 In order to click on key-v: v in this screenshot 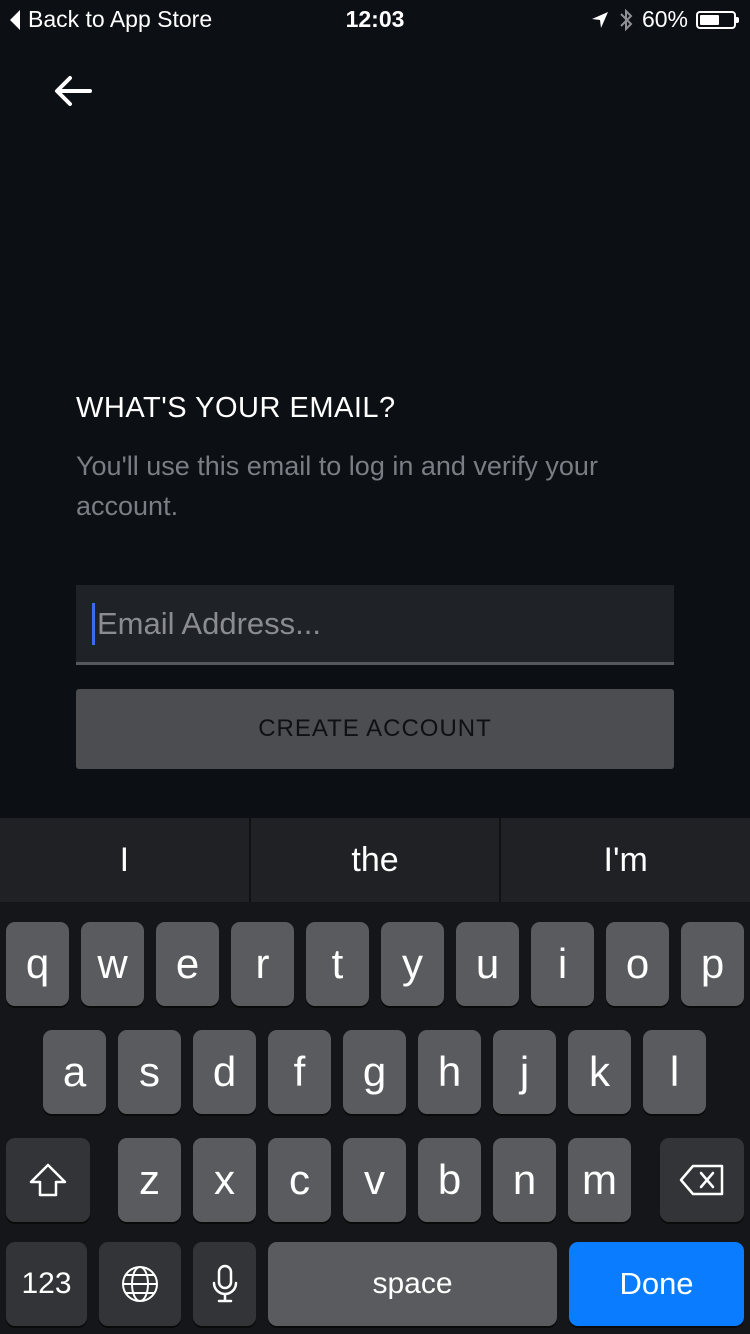, I will do `click(374, 1180)`.